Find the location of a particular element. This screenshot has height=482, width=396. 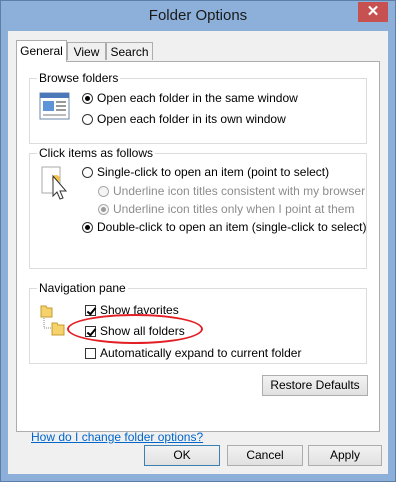

check-auto-expand-label: Automatically expand to current folder is located at coordinates (201, 353).